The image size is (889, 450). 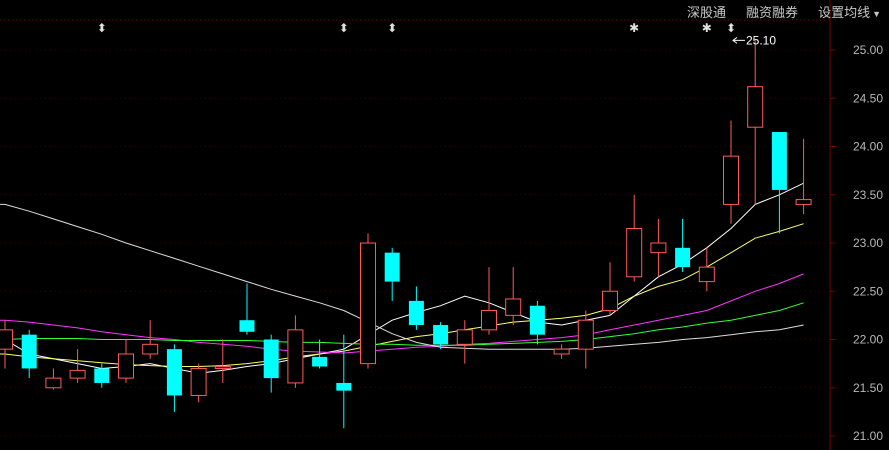 What do you see at coordinates (868, 147) in the screenshot?
I see `price-tick-label: 24.00` at bounding box center [868, 147].